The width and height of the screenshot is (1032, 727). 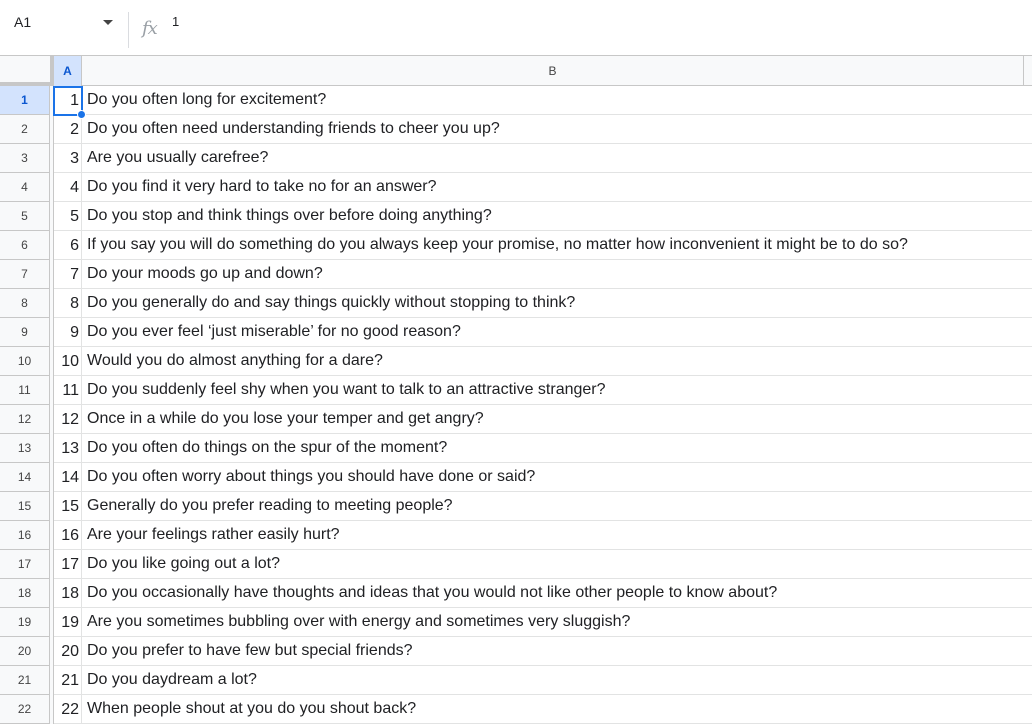 I want to click on name-box-value: A1, so click(x=23, y=22).